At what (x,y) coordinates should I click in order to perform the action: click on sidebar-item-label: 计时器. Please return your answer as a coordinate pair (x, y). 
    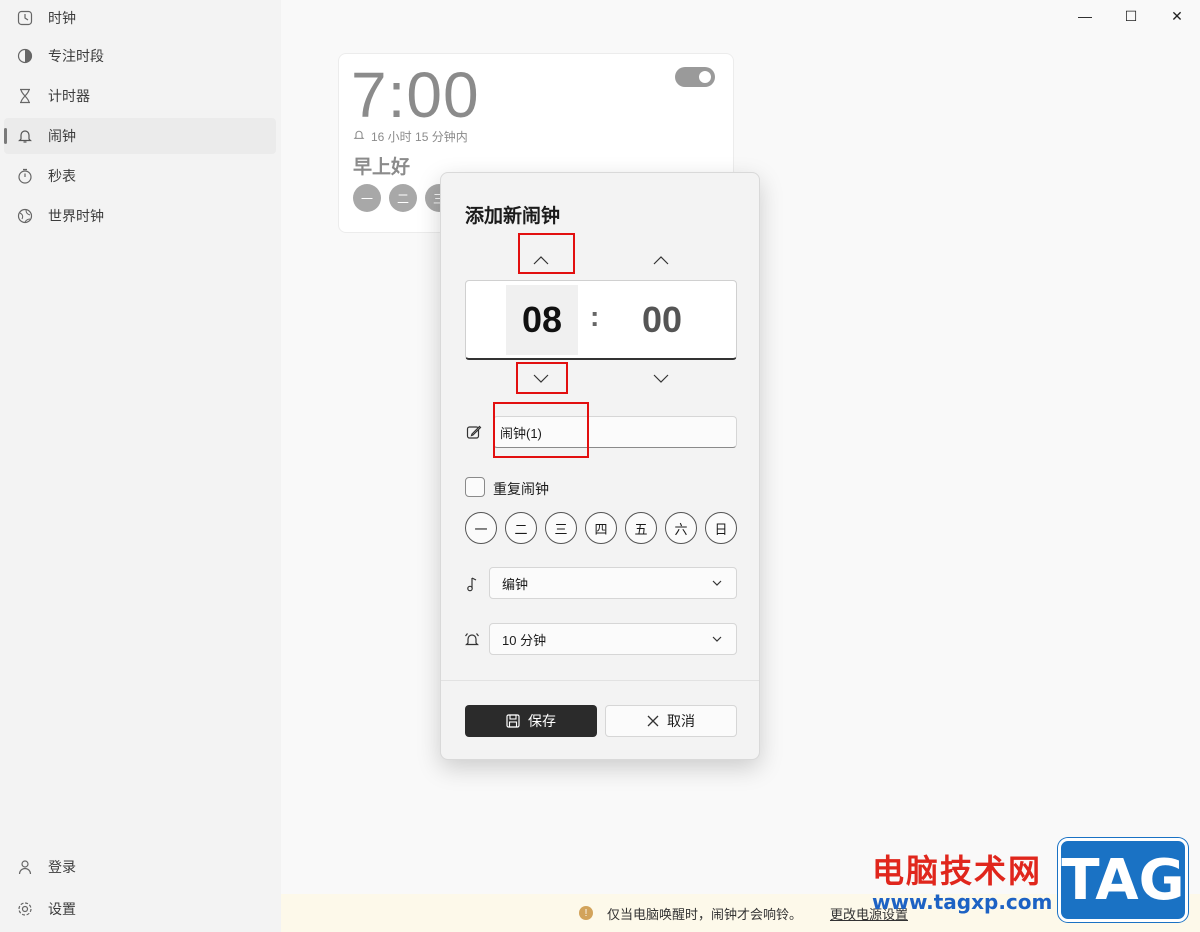
    Looking at the image, I should click on (69, 96).